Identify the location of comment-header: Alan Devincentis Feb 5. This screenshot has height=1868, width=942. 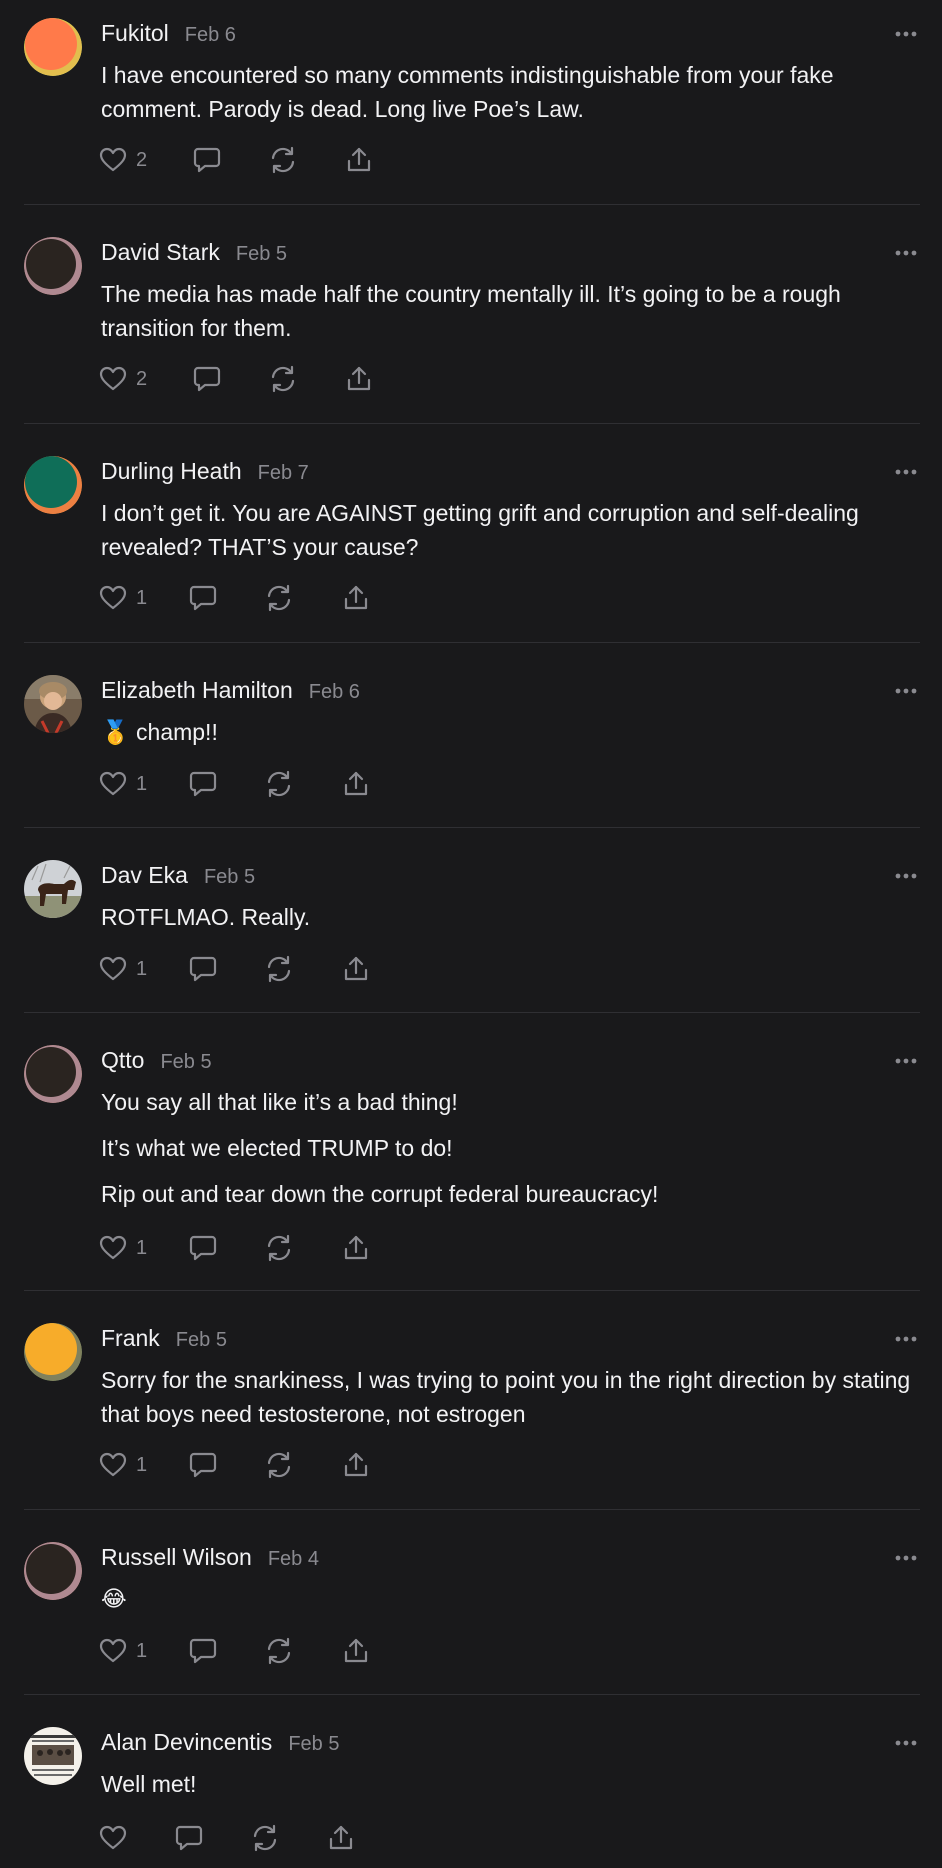
(220, 1744).